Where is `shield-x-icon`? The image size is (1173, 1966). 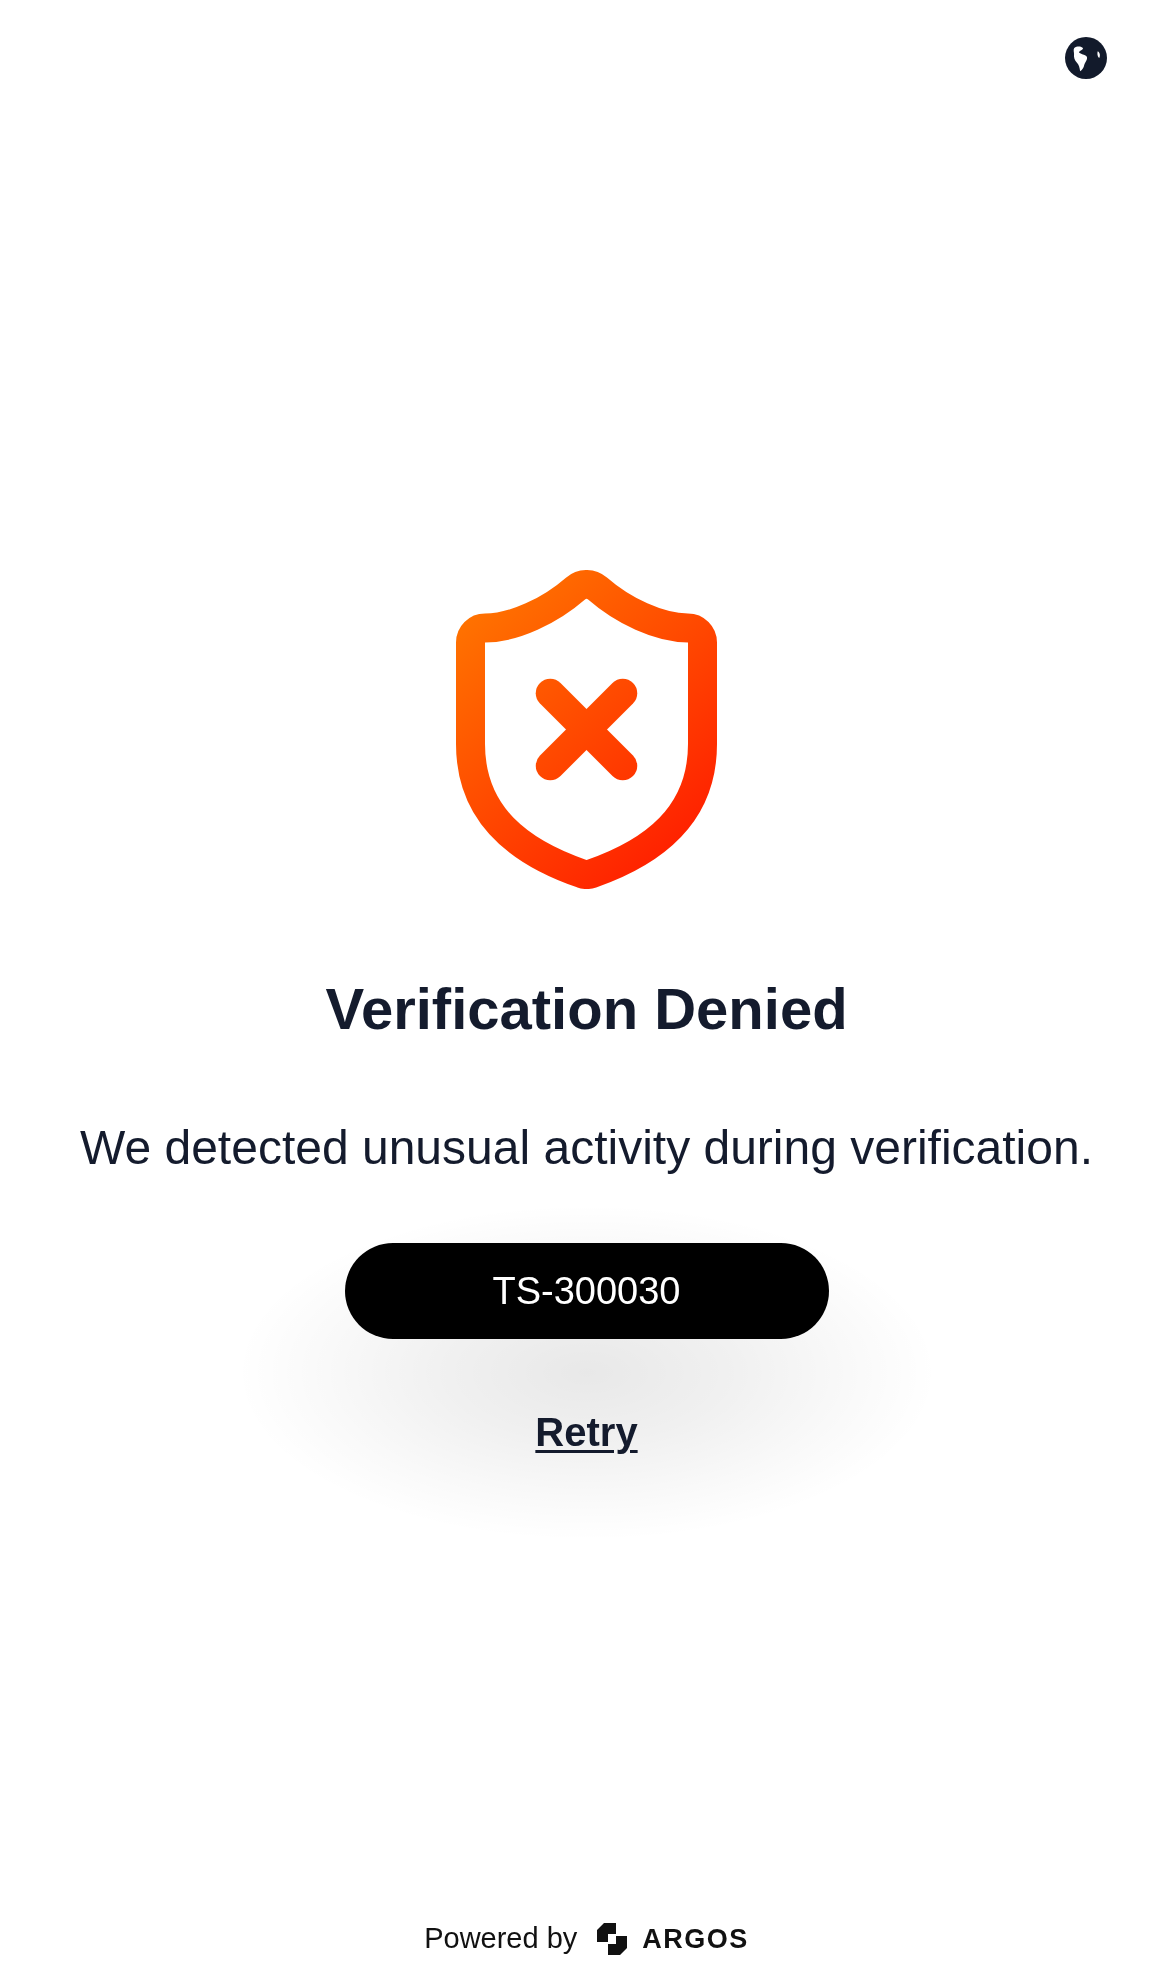
shield-x-icon is located at coordinates (586, 729).